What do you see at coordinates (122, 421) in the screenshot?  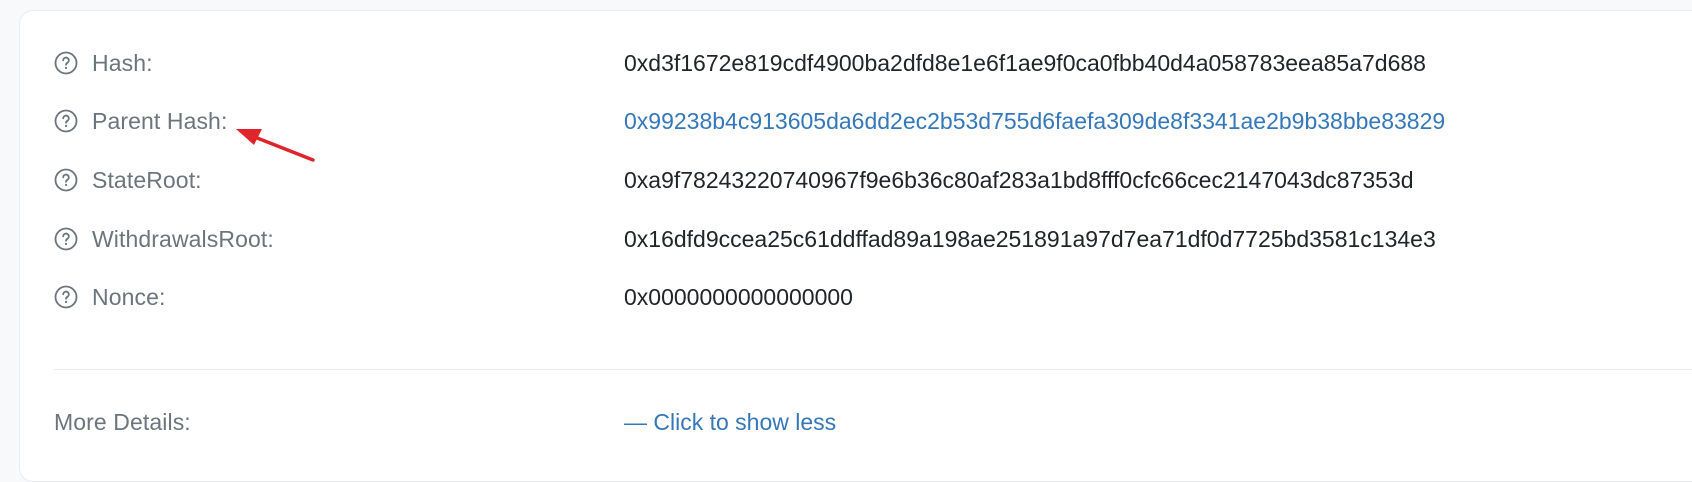 I see `more-details-label: More Details:` at bounding box center [122, 421].